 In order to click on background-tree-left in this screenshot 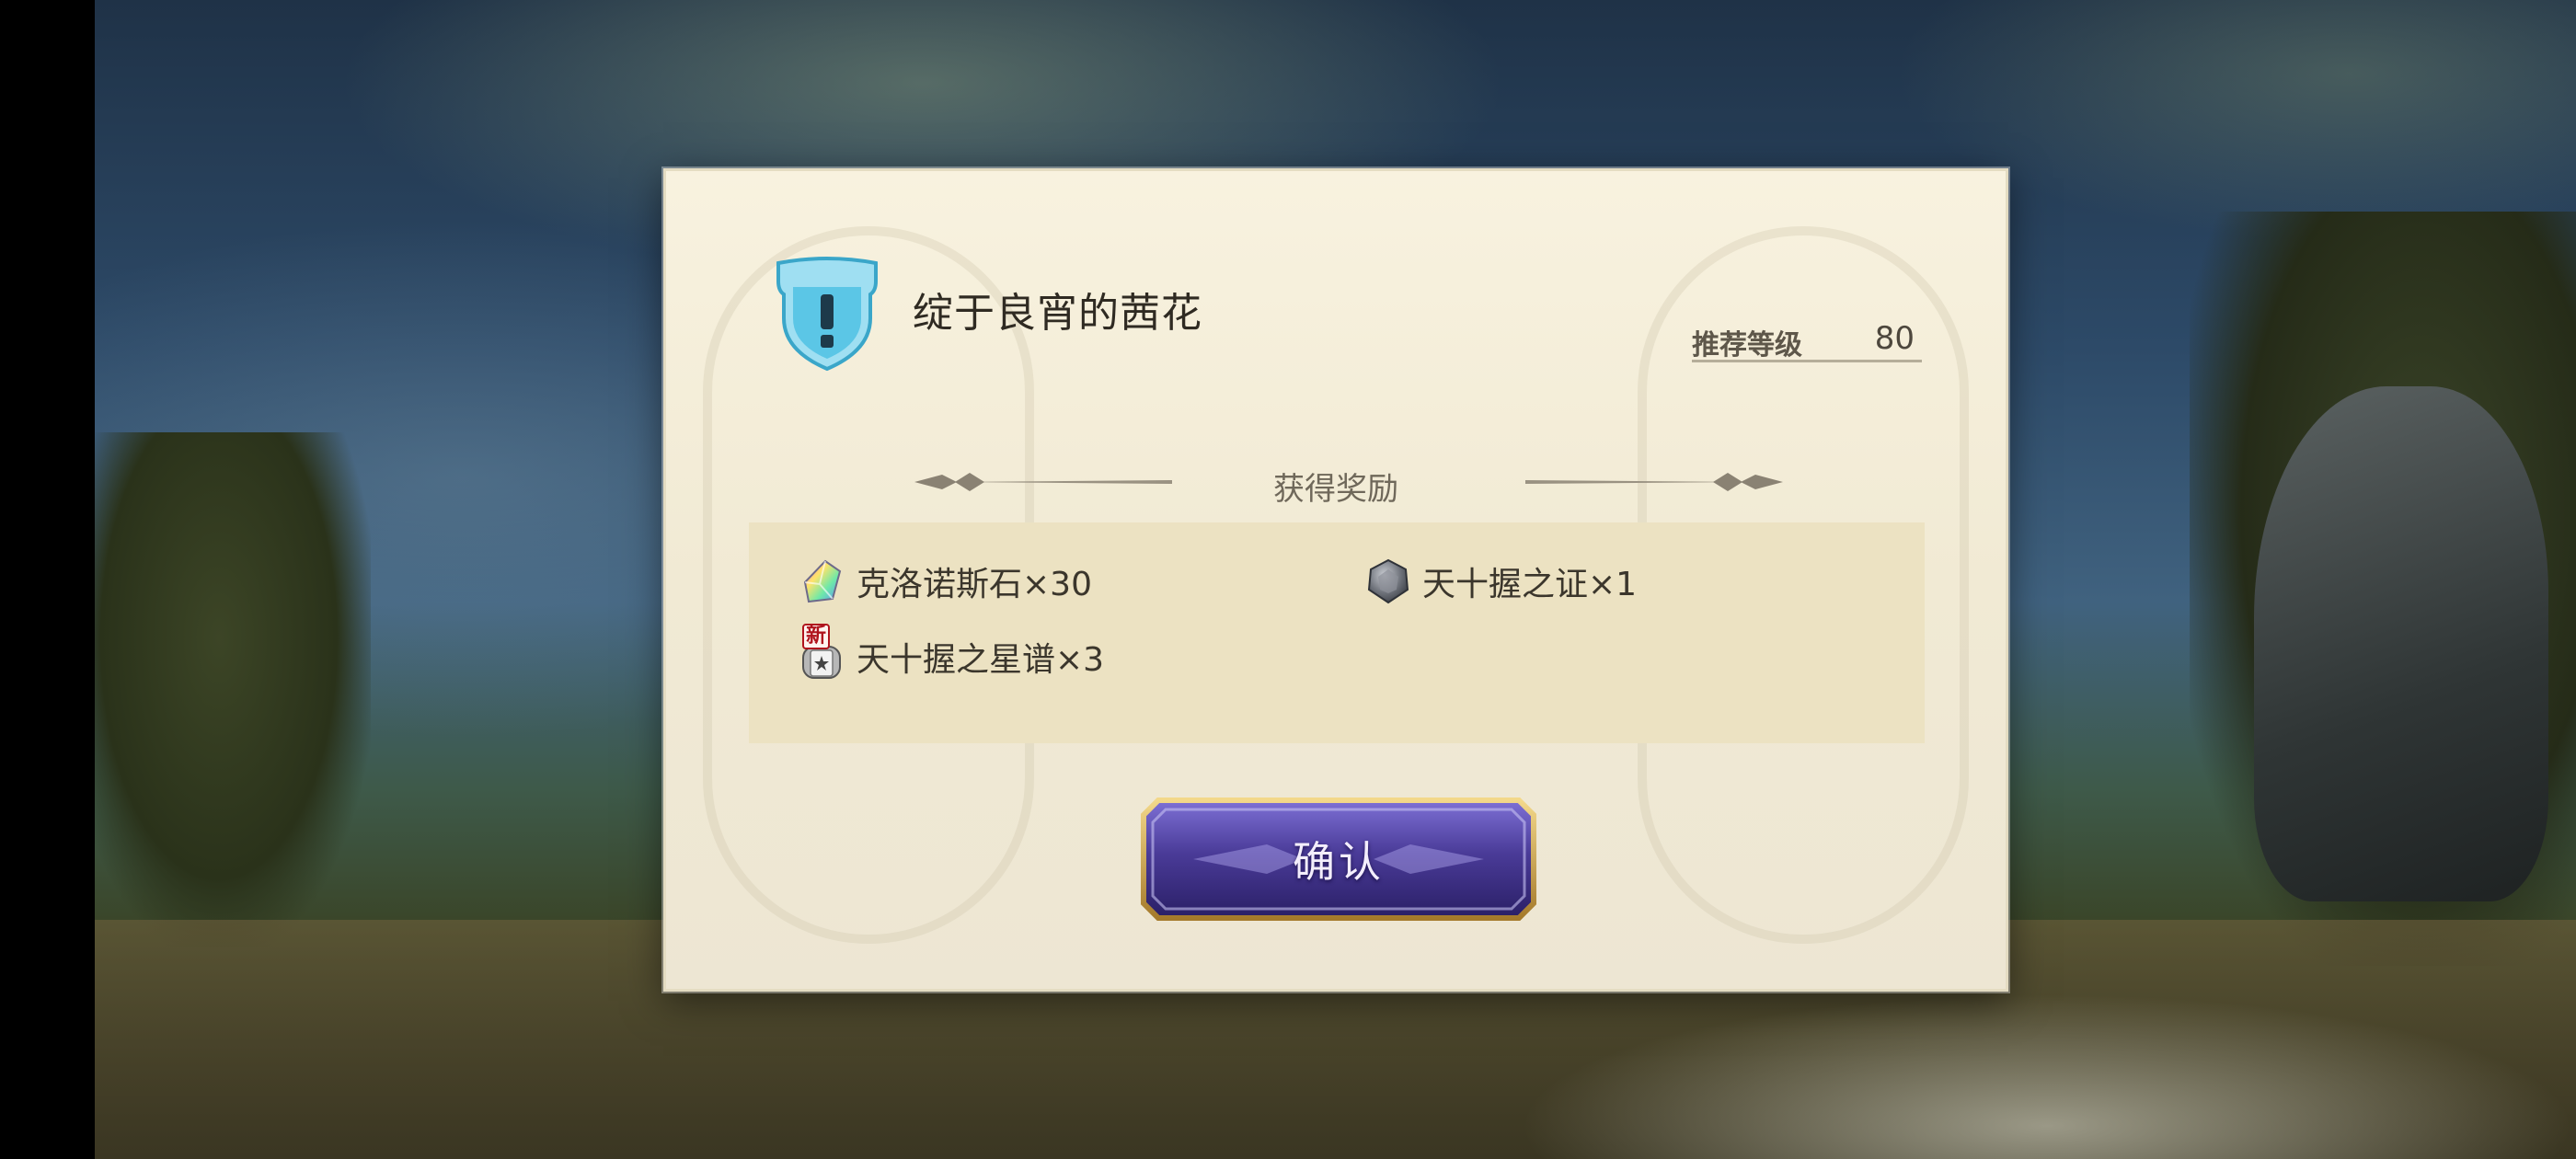, I will do `click(233, 689)`.